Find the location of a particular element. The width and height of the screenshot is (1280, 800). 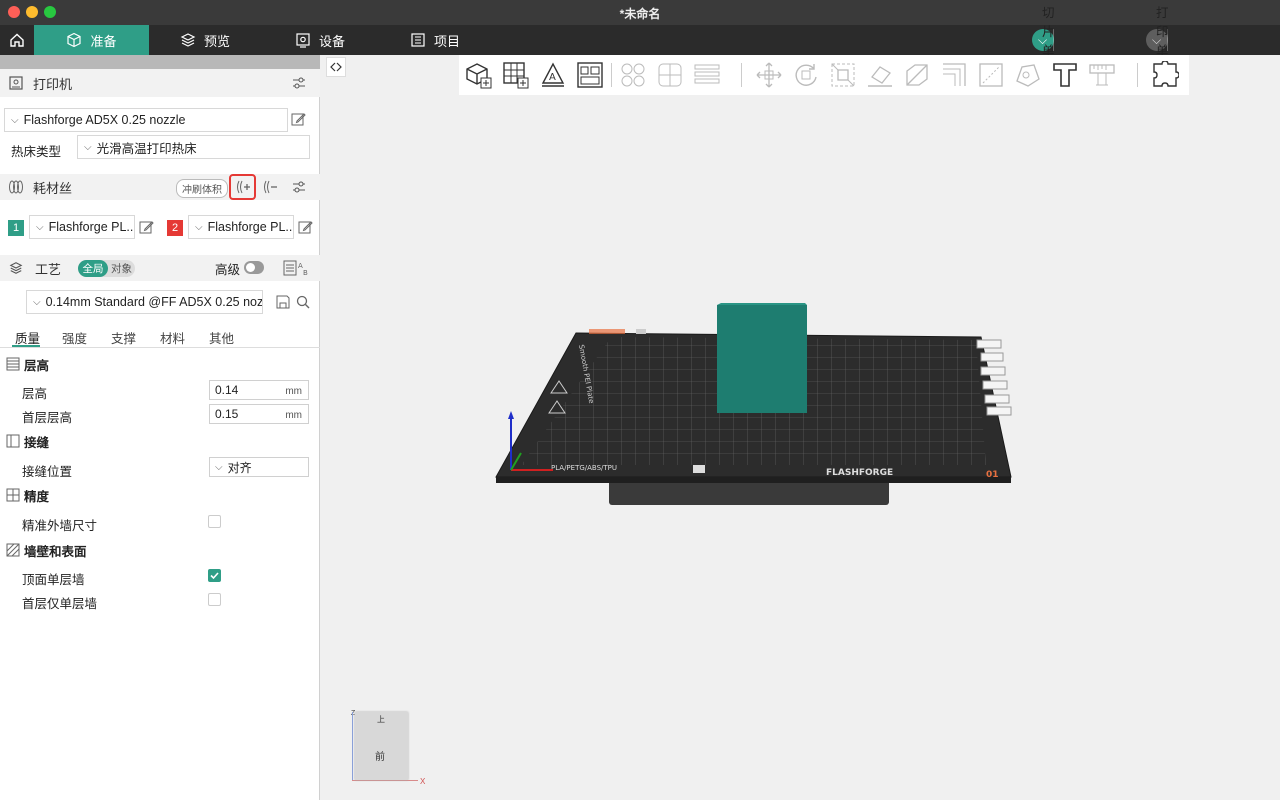

support-paint-button is located at coordinates (954, 75).